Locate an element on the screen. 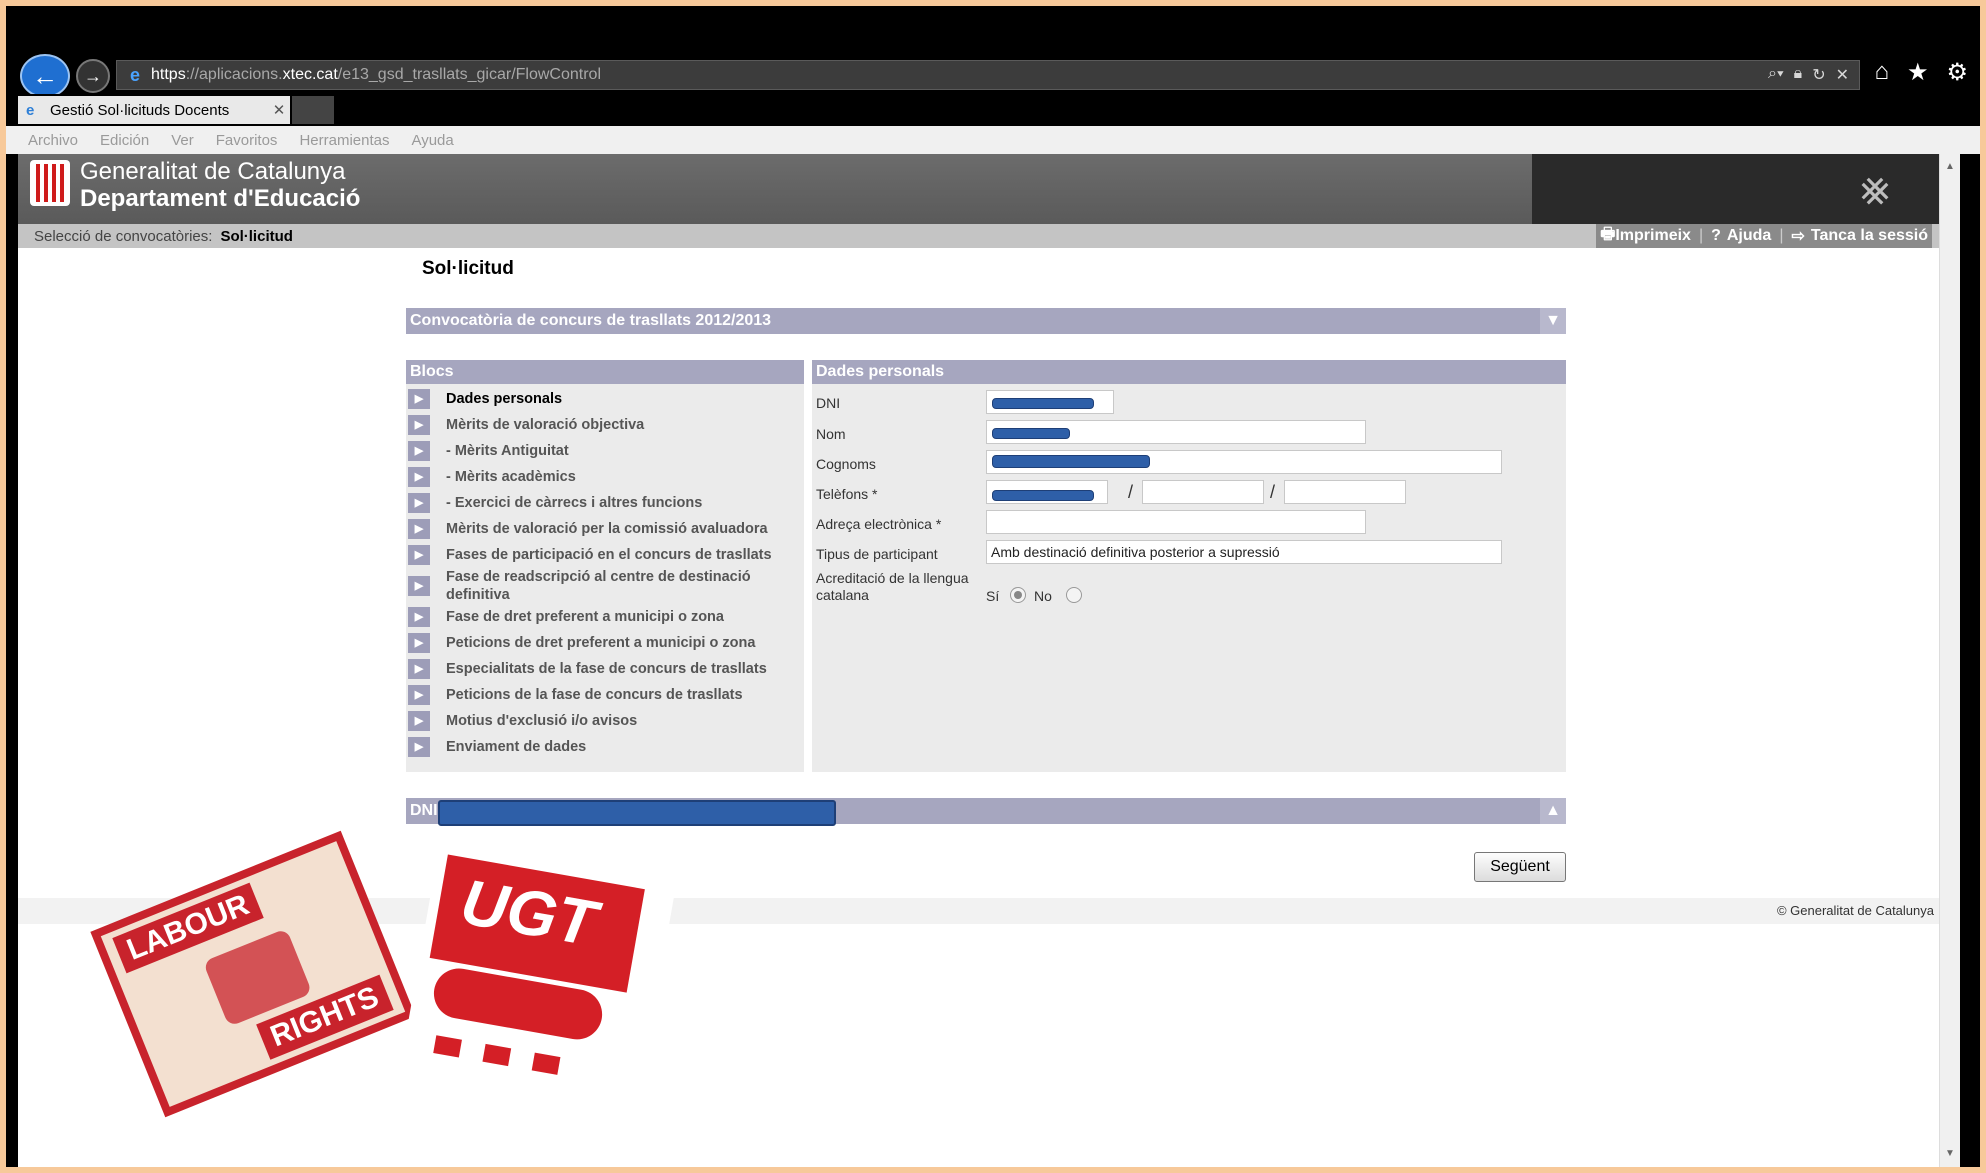 This screenshot has width=1986, height=1173. browser-tab: e Gestió Sol·licituds Docents ✕ is located at coordinates (154, 110).